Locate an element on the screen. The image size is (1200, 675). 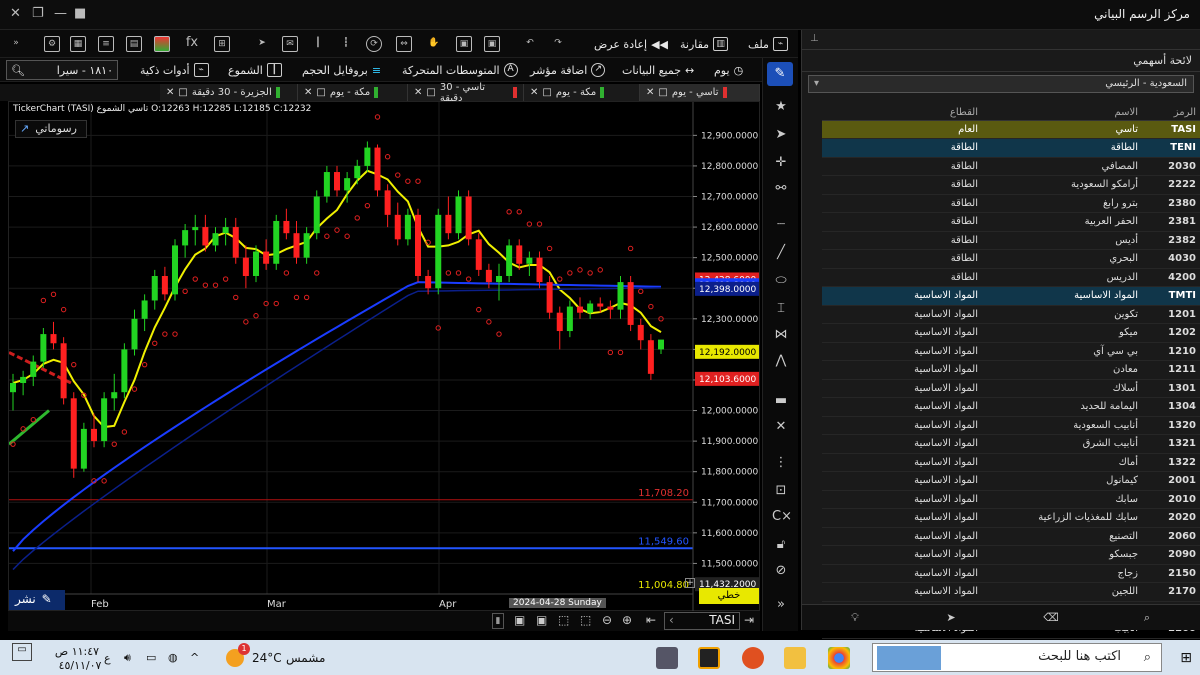
zoom-out-icon: ⊖ is located at coordinates (607, 620).